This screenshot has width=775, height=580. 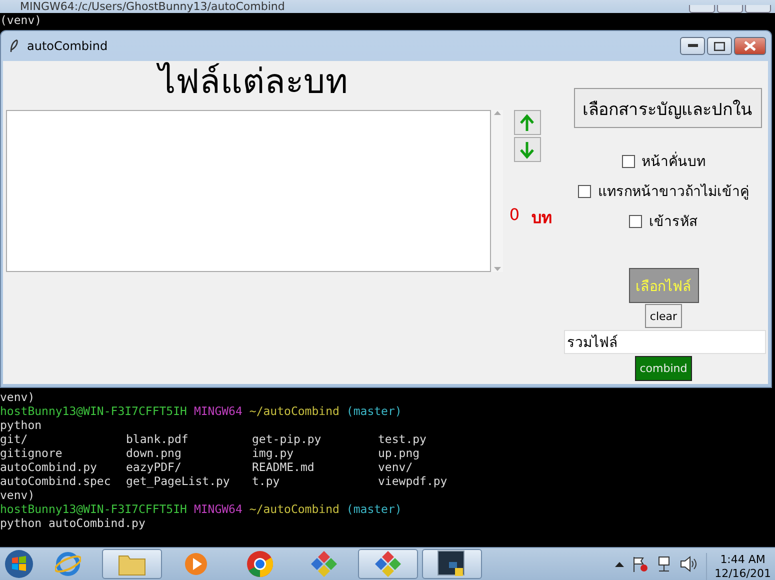 I want to click on minimize-icon, so click(x=693, y=46).